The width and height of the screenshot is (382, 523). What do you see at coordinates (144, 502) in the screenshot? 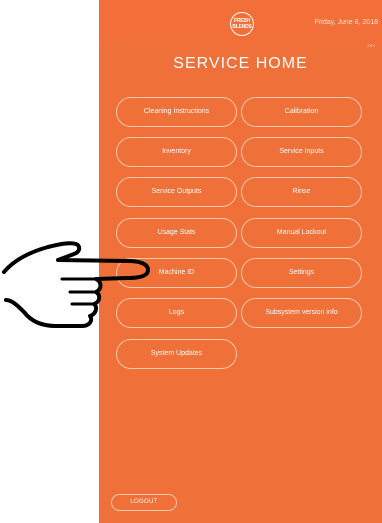
I see `logout-button: LOGOUT` at bounding box center [144, 502].